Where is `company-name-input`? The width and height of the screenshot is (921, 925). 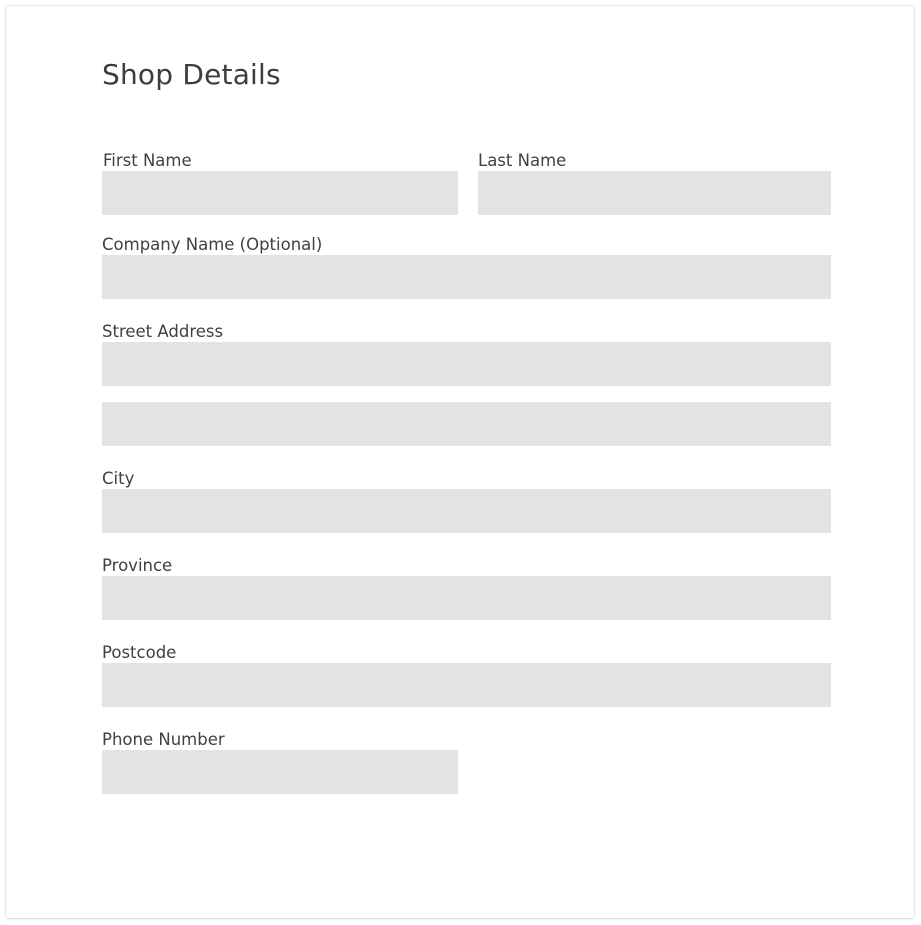
company-name-input is located at coordinates (466, 277).